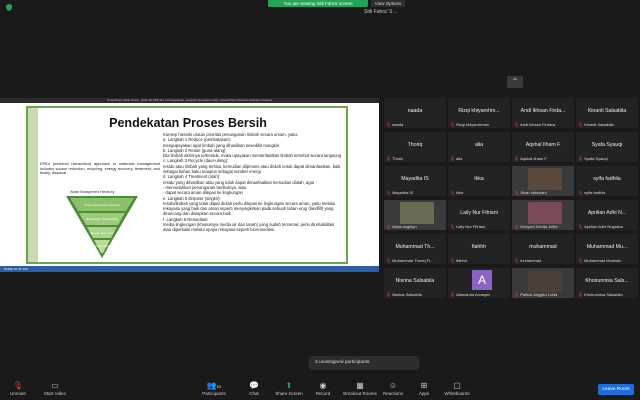  I want to click on reactions-icon: ☺, so click(393, 385).